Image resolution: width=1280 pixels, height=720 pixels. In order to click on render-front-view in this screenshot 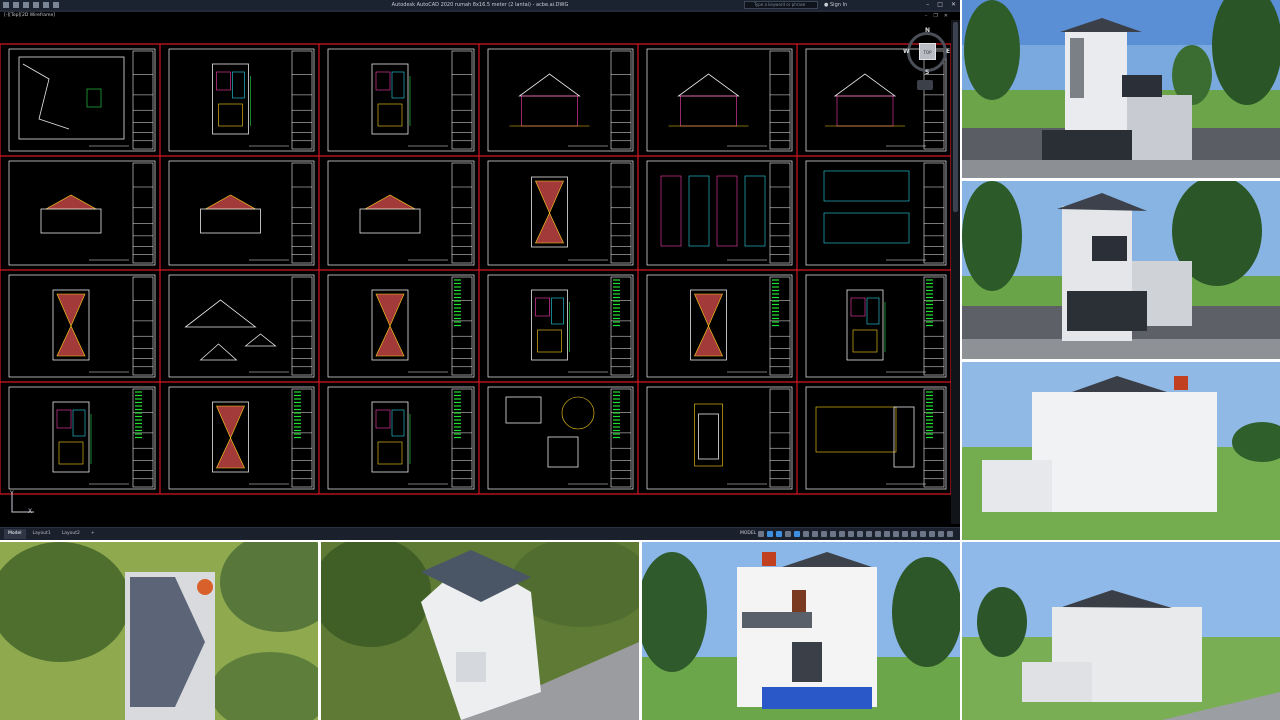, I will do `click(1121, 89)`.